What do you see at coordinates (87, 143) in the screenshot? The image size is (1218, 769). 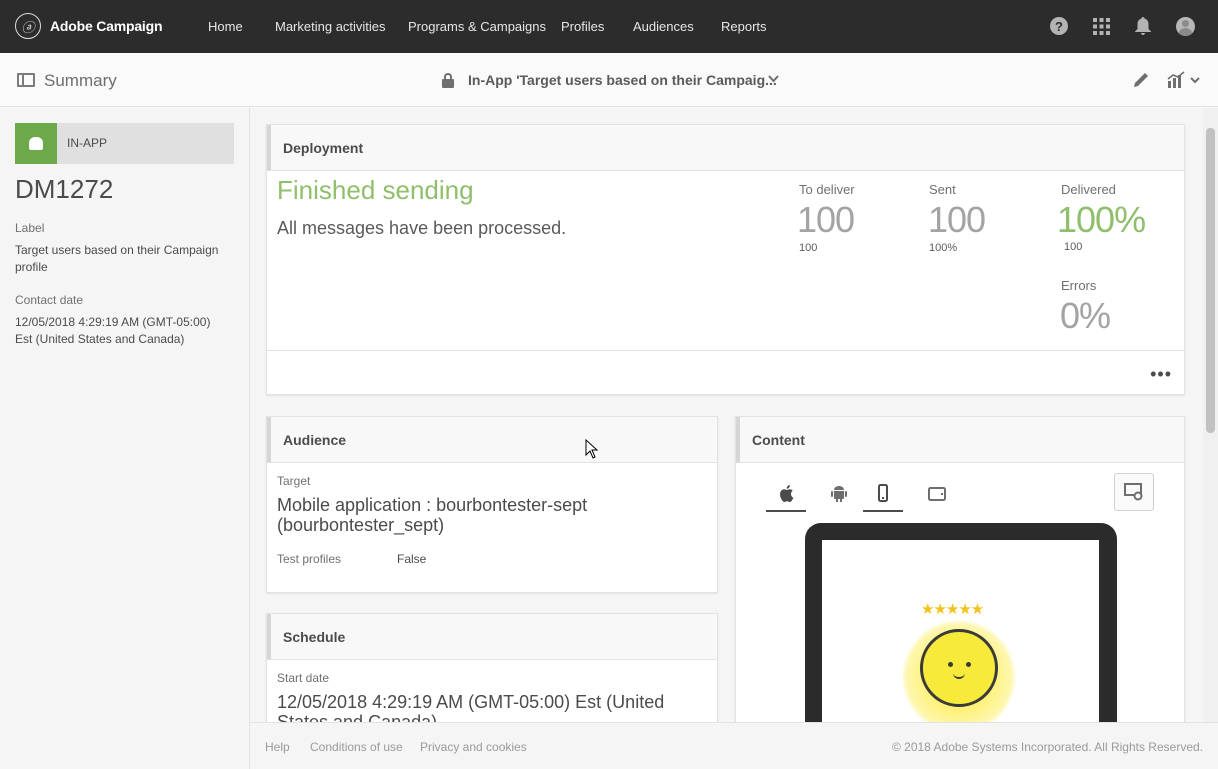 I see `channel-label: IN-APP` at bounding box center [87, 143].